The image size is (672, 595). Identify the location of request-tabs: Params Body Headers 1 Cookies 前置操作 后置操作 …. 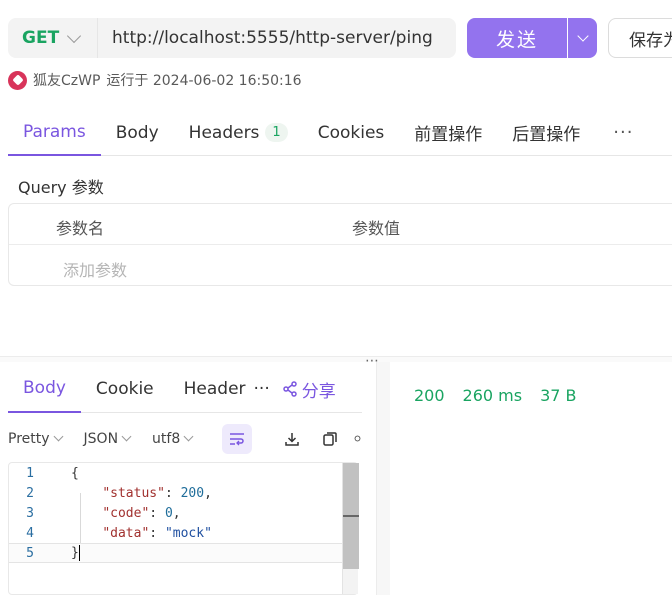
(340, 133).